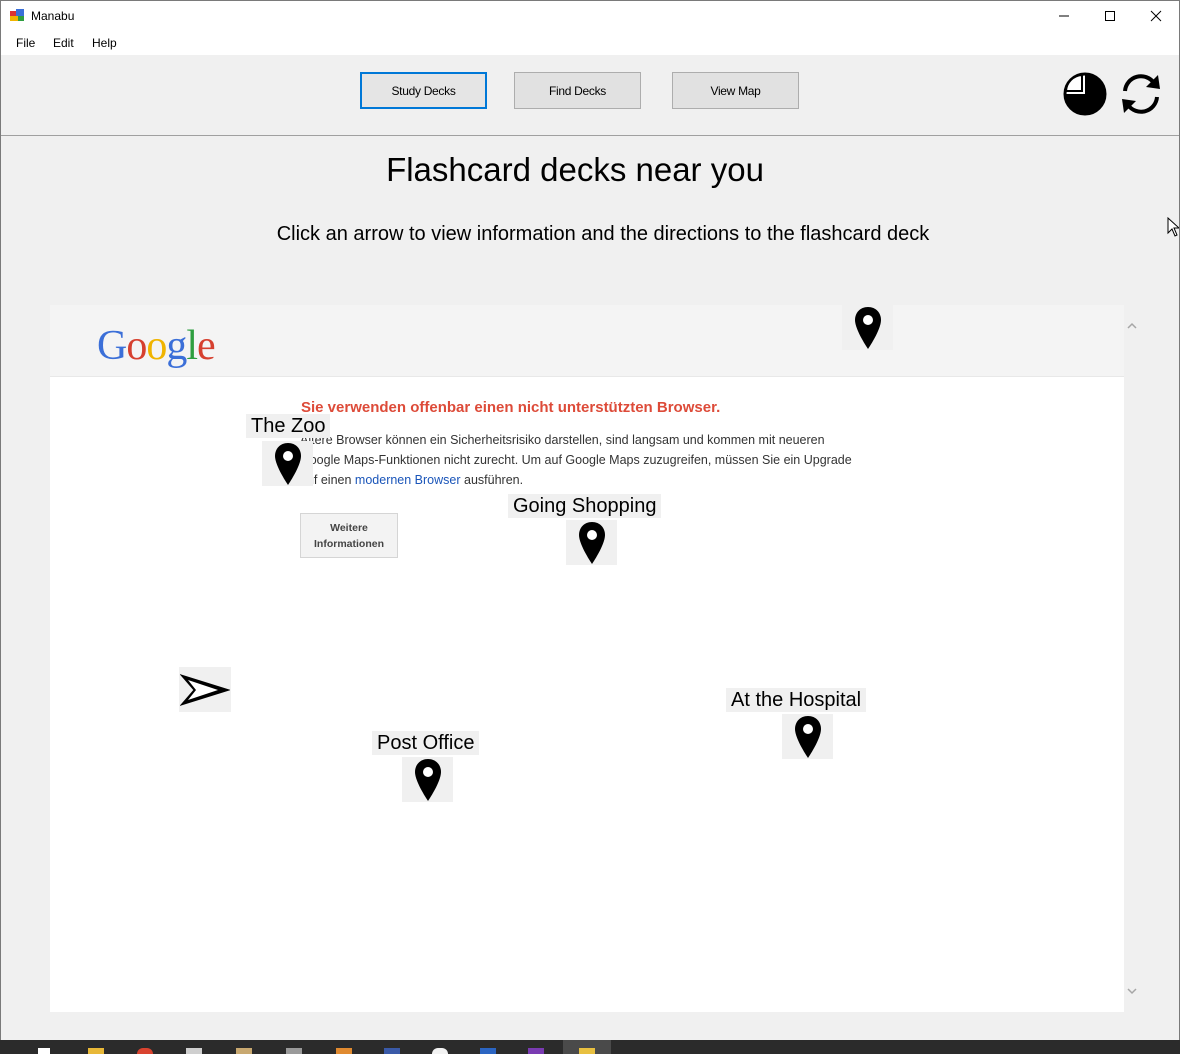  What do you see at coordinates (25, 43) in the screenshot?
I see `menu-file: File` at bounding box center [25, 43].